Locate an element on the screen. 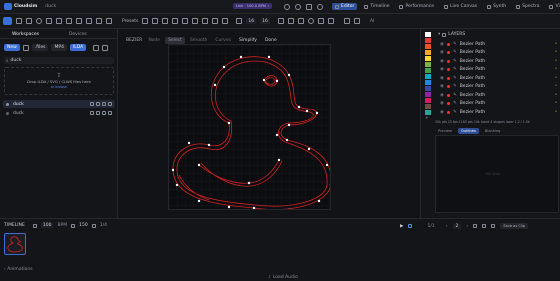  bpm-input: 100 is located at coordinates (47, 225).